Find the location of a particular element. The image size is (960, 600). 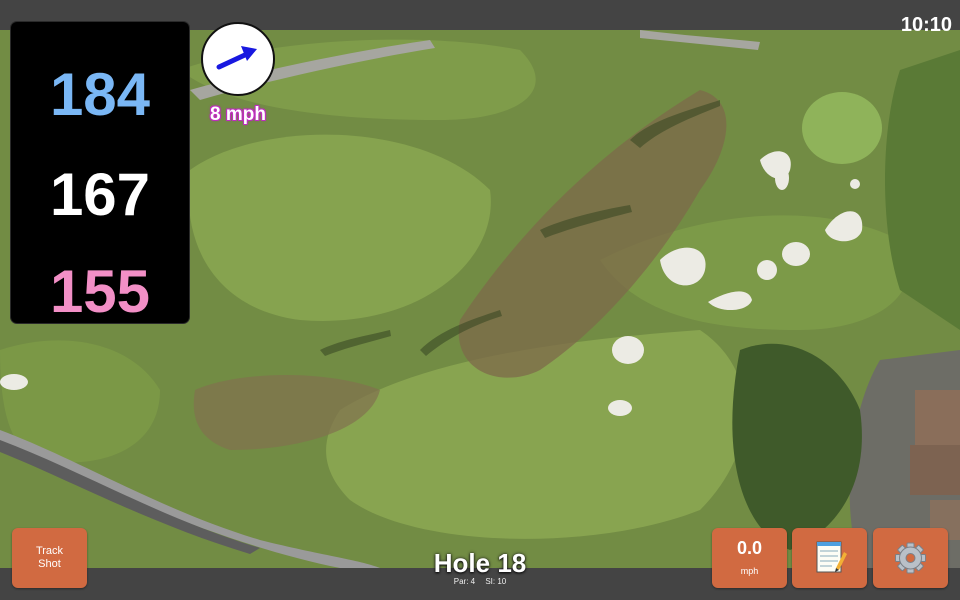

wind-speed-label: 8 mph is located at coordinates (238, 114).